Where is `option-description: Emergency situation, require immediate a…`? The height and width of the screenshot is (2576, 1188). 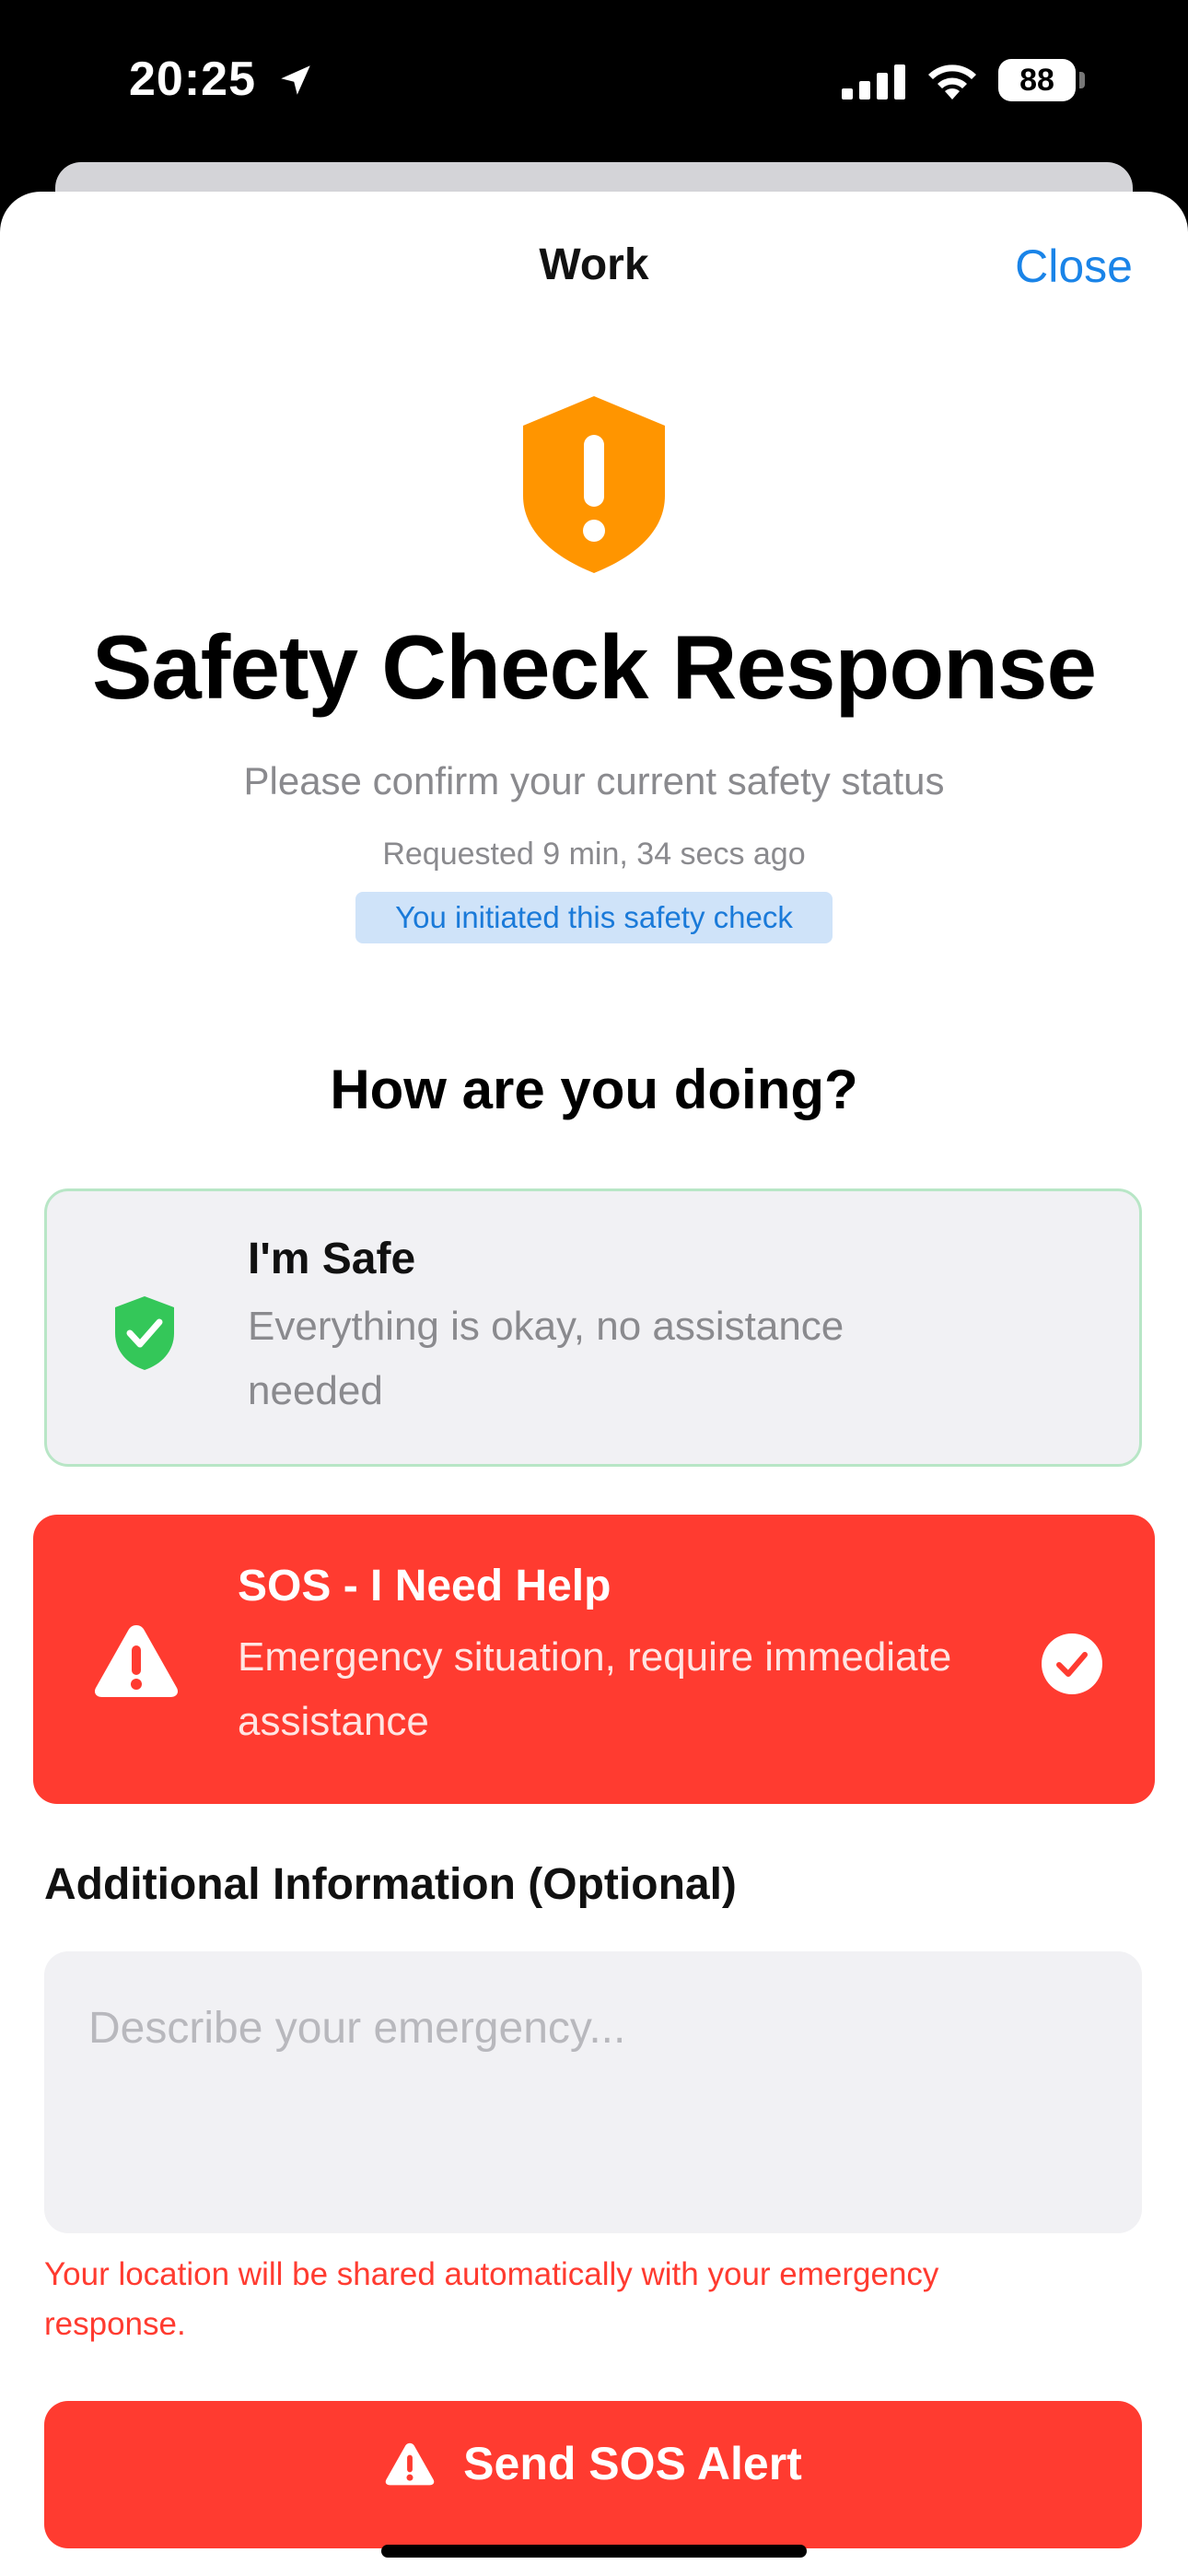 option-description: Emergency situation, require immediate a… is located at coordinates (595, 1689).